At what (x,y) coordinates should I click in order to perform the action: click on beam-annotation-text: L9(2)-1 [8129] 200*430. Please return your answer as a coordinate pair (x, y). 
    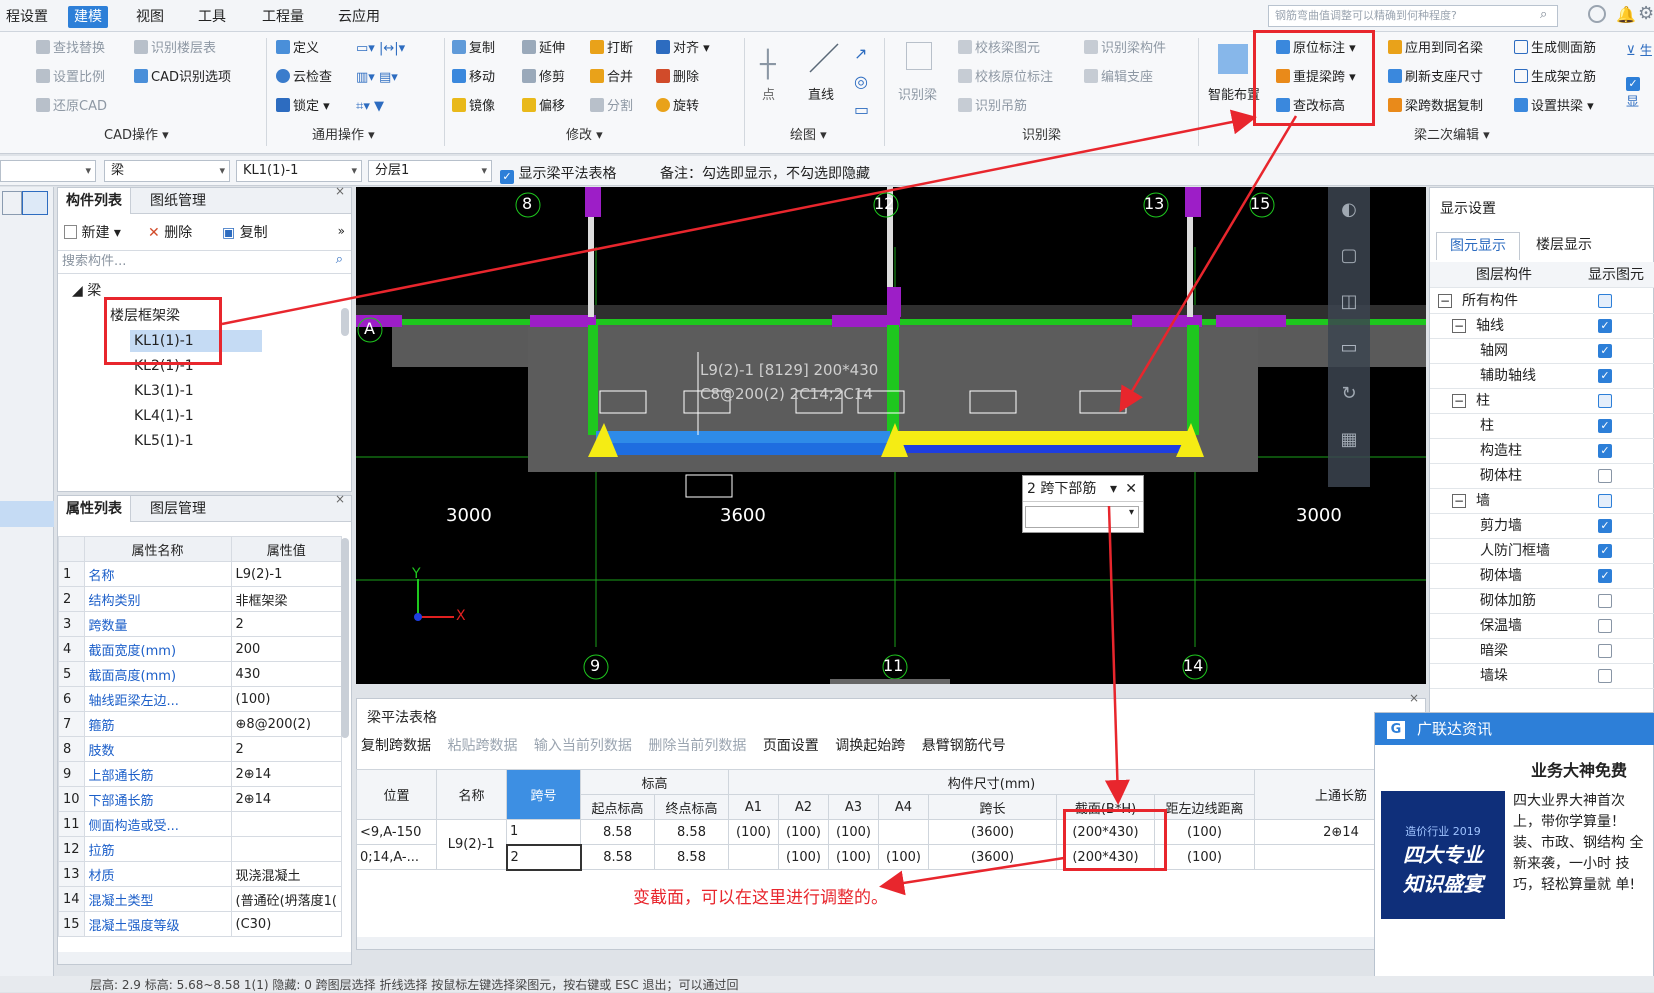
    Looking at the image, I should click on (789, 370).